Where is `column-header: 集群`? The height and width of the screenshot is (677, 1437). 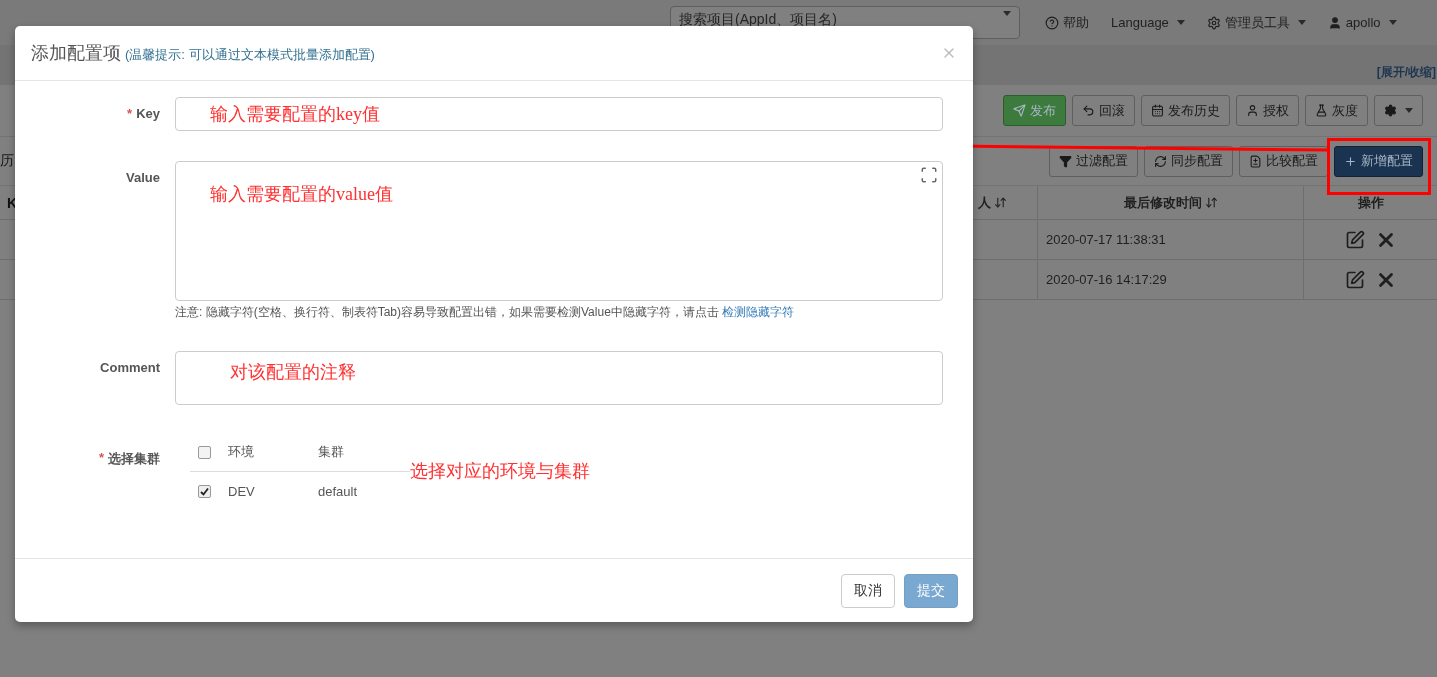 column-header: 集群 is located at coordinates (331, 452).